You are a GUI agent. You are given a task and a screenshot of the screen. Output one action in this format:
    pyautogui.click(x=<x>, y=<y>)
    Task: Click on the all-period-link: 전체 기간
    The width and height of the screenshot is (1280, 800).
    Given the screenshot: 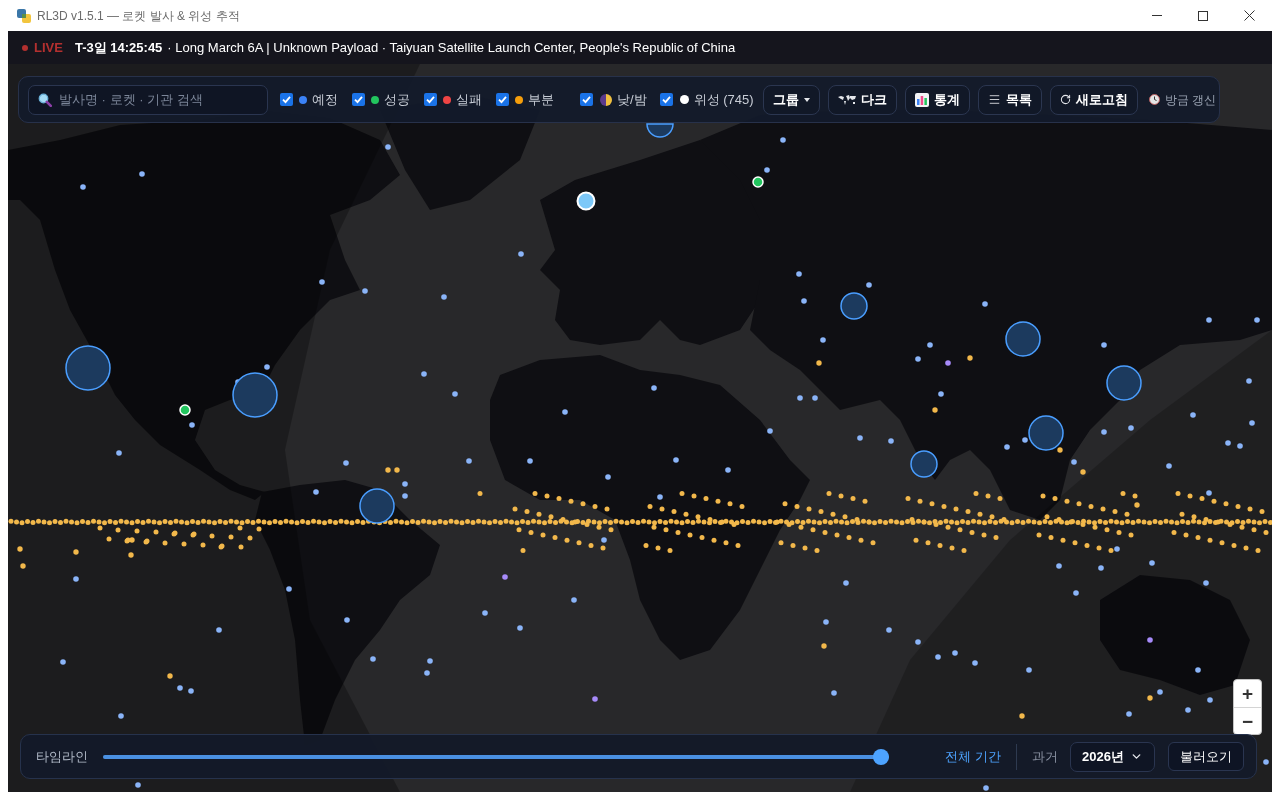 What is the action you would take?
    pyautogui.click(x=973, y=756)
    